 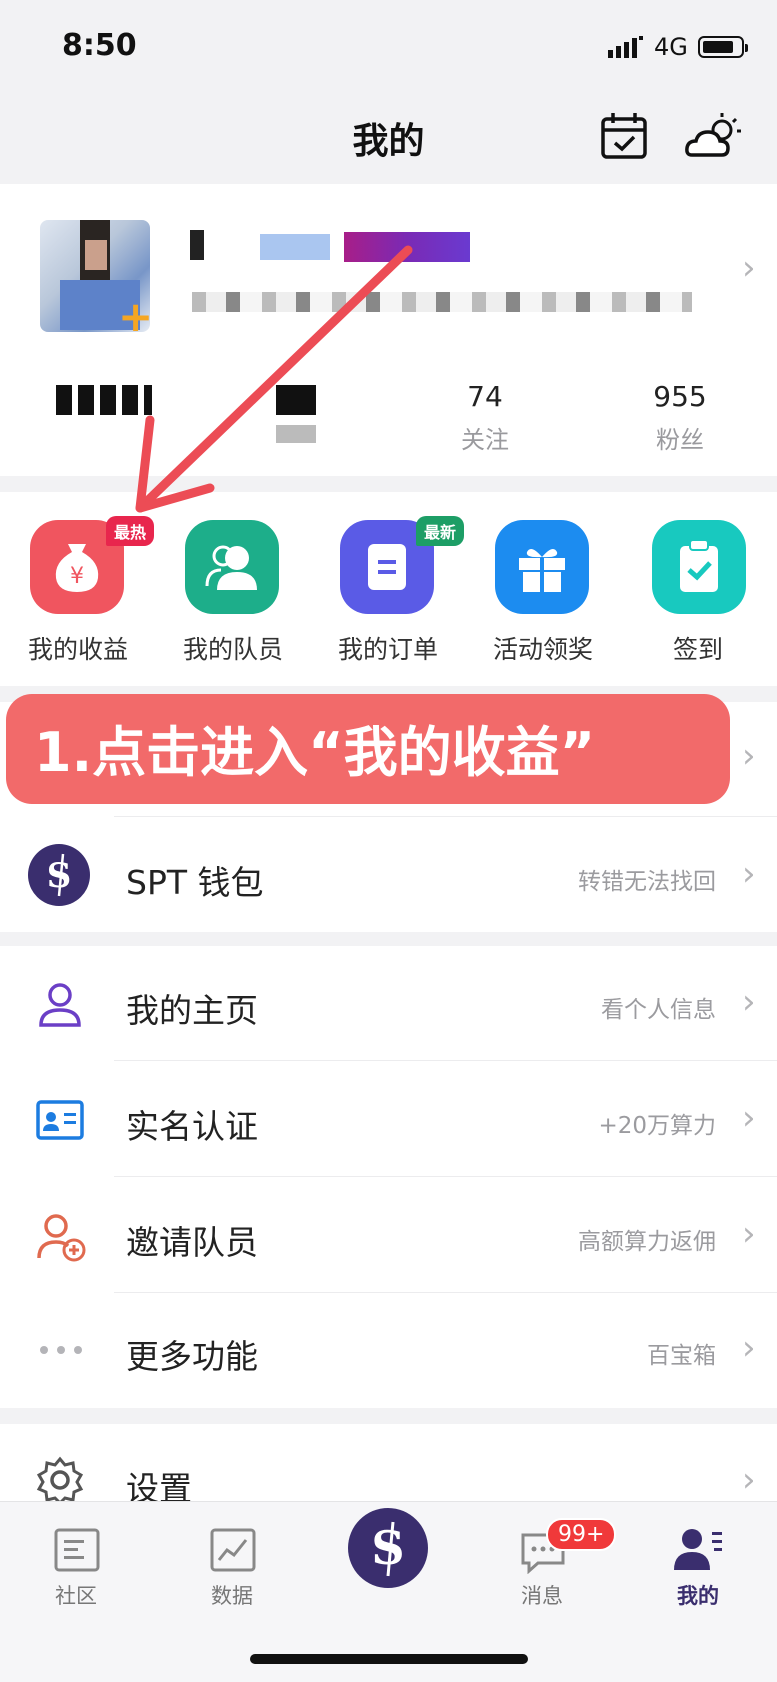 I want to click on wallet-label: SPT 钱包, so click(x=195, y=882).